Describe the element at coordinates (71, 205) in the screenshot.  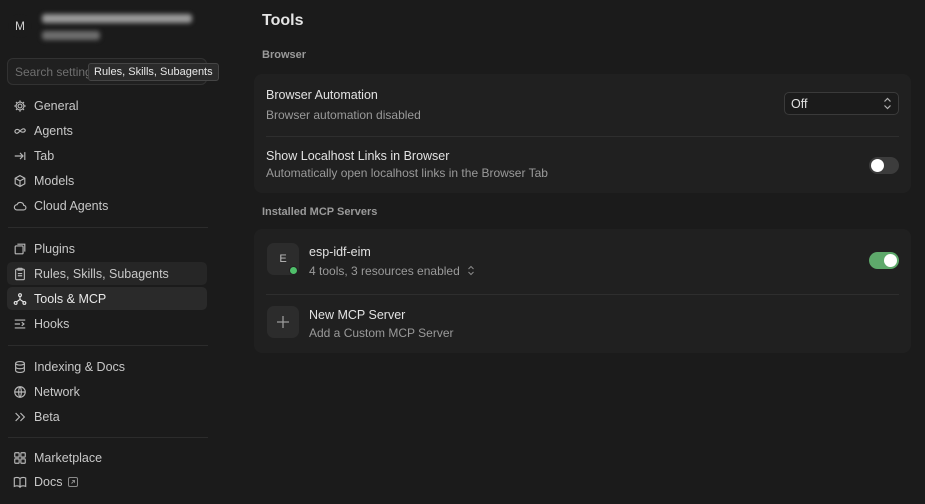
I see `sidebar-item-label: Cloud Agents` at that location.